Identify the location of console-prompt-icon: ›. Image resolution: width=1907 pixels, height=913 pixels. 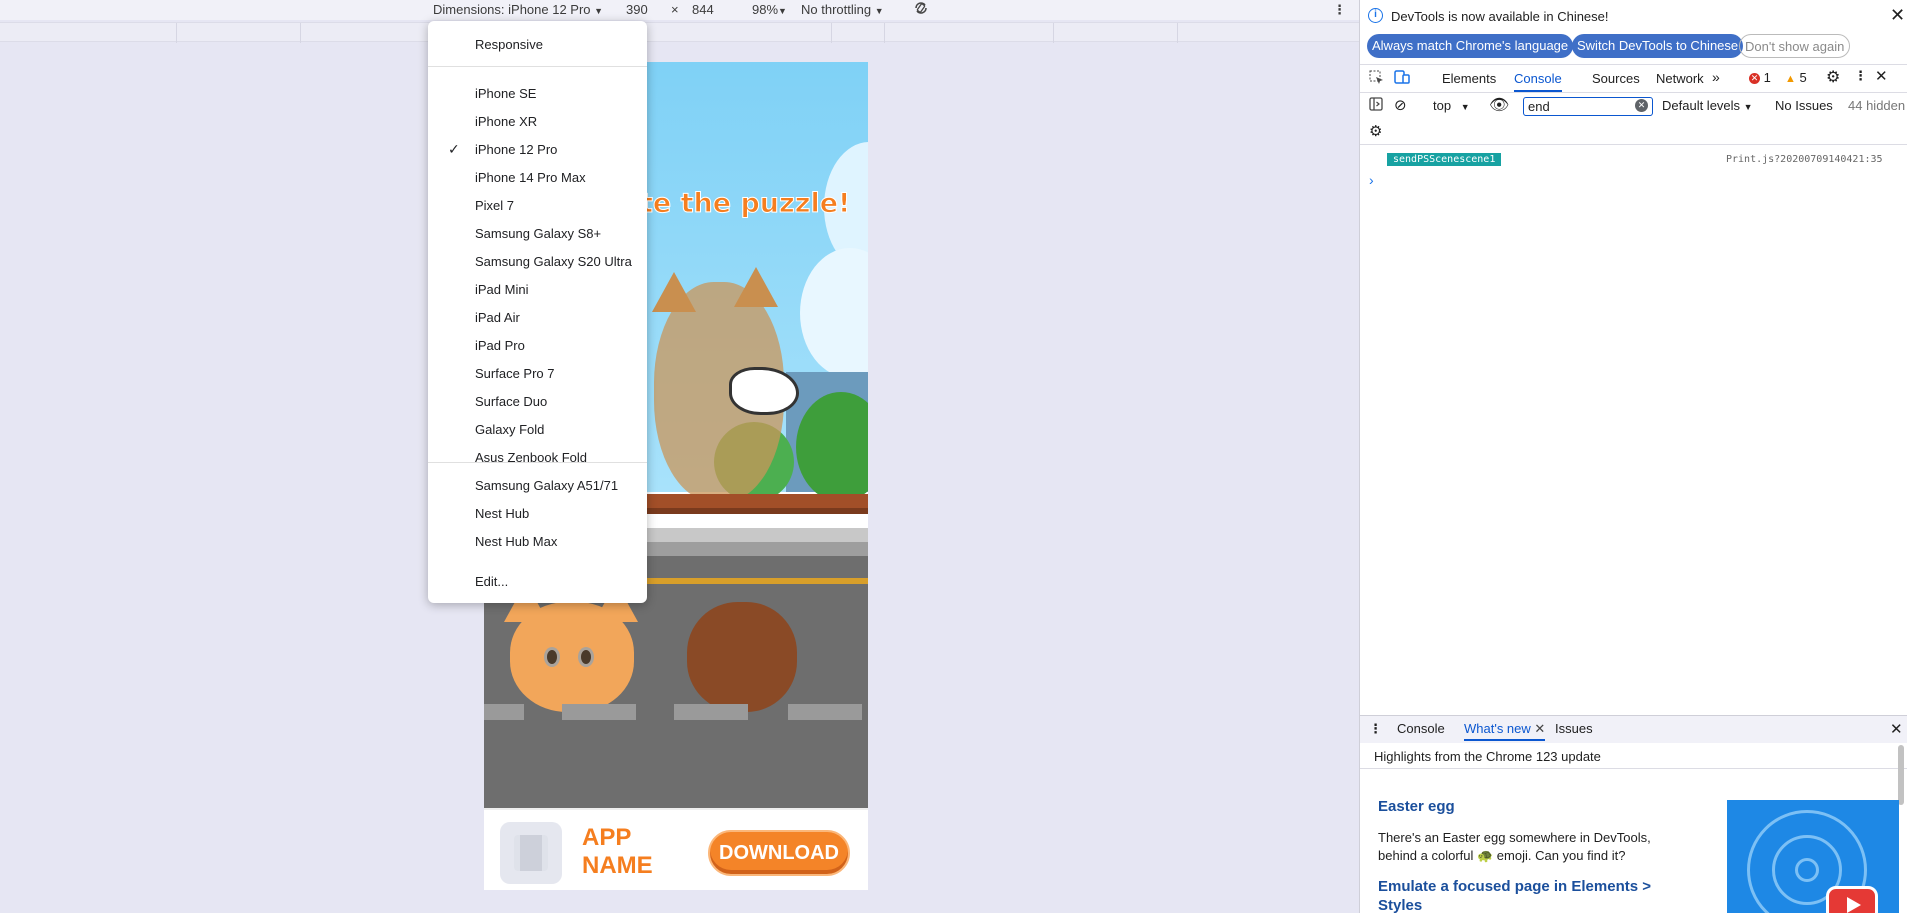
(1371, 180).